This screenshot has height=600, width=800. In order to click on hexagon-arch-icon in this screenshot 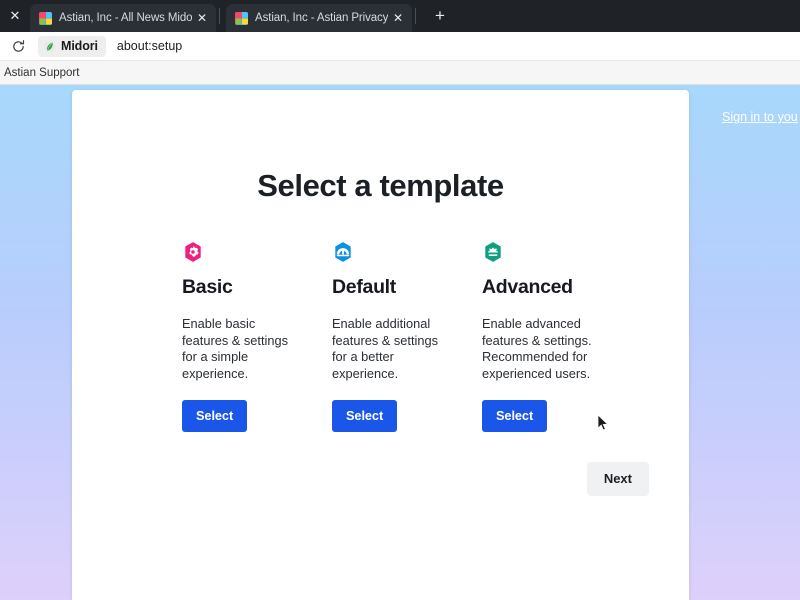, I will do `click(343, 252)`.